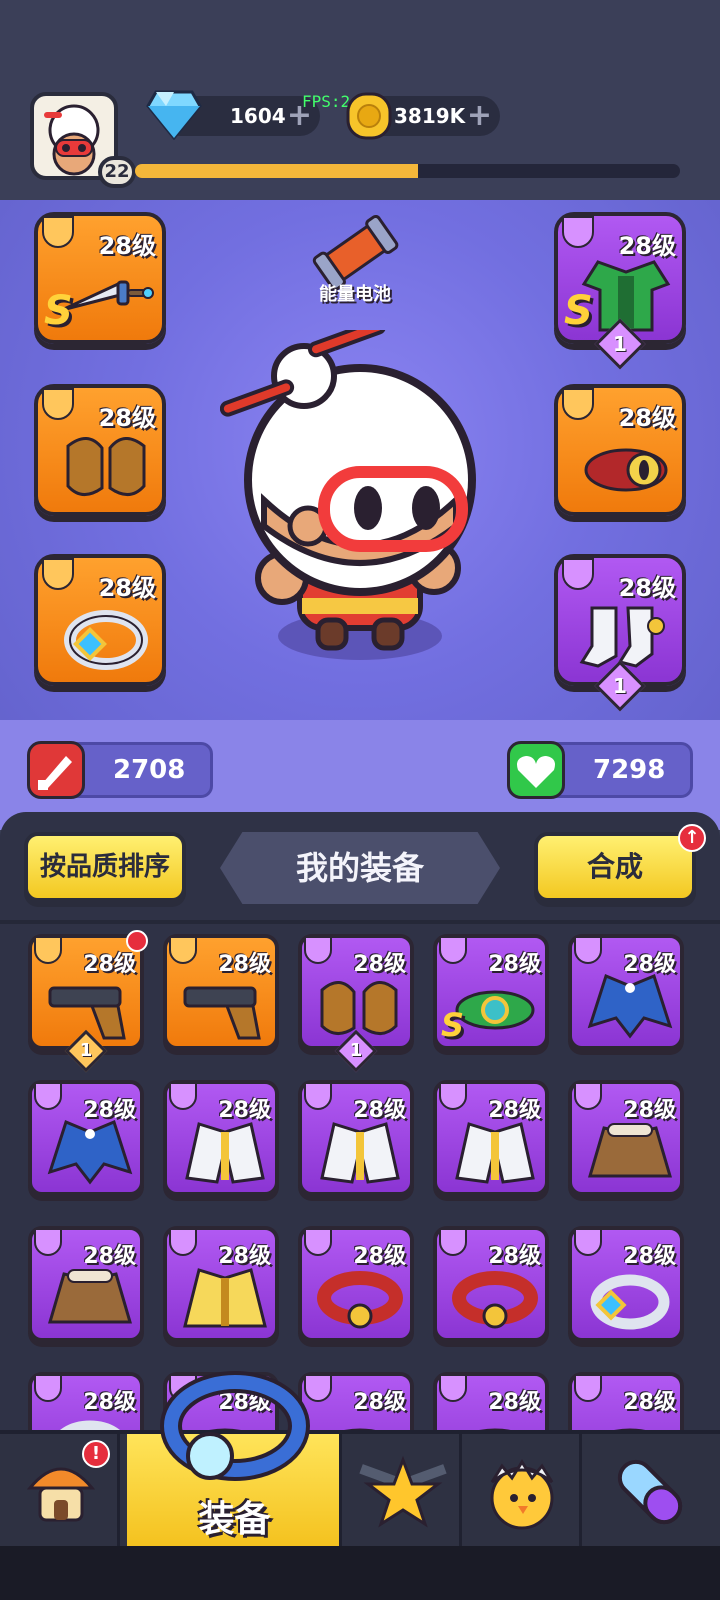 Image resolution: width=720 pixels, height=1600 pixels. What do you see at coordinates (692, 838) in the screenshot?
I see `merge-notification-badge: ↑` at bounding box center [692, 838].